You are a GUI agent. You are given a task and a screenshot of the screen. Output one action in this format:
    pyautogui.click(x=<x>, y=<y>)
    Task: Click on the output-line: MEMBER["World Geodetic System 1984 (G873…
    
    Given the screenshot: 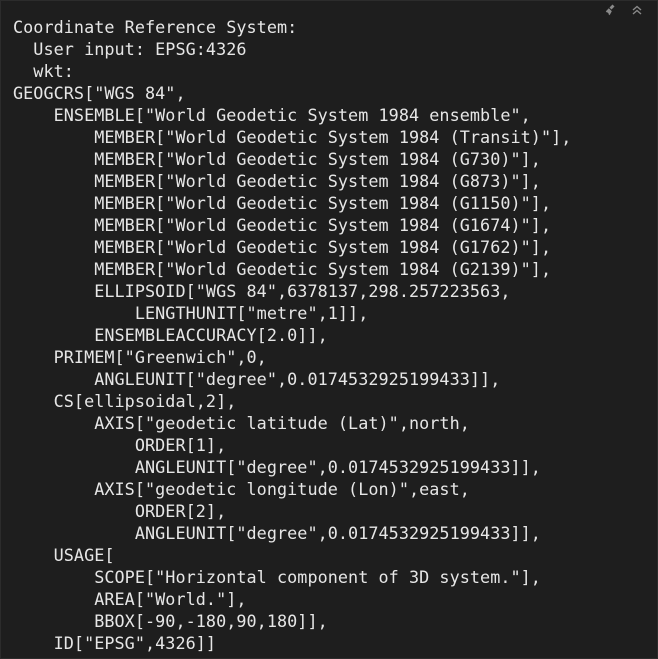 What is the action you would take?
    pyautogui.click(x=277, y=181)
    